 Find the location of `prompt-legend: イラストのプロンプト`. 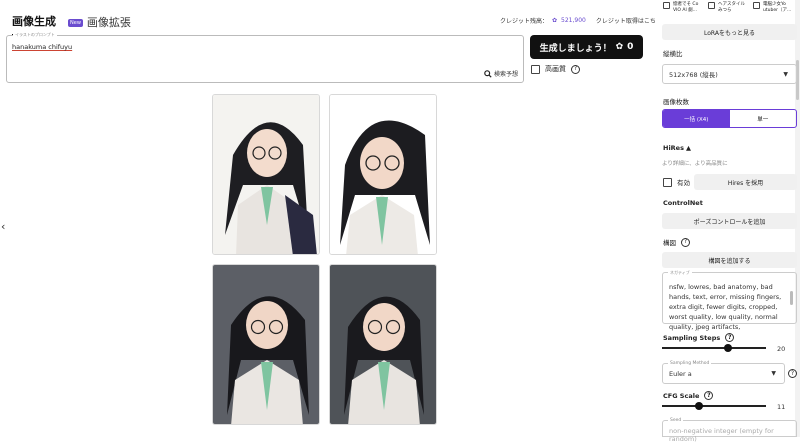

prompt-legend: イラストのプロンプト is located at coordinates (35, 35).